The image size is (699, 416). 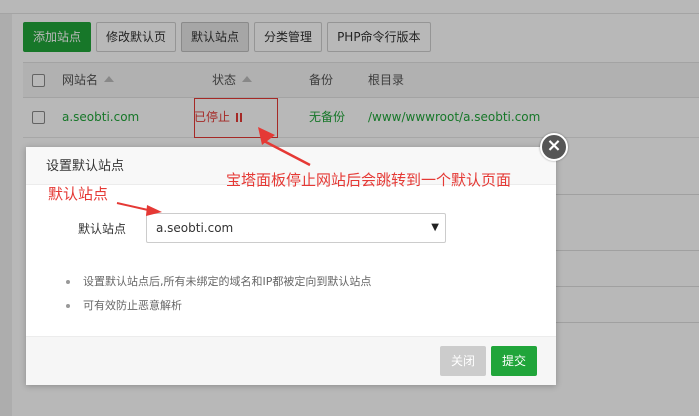 What do you see at coordinates (102, 229) in the screenshot?
I see `default-site-label: 默认站点` at bounding box center [102, 229].